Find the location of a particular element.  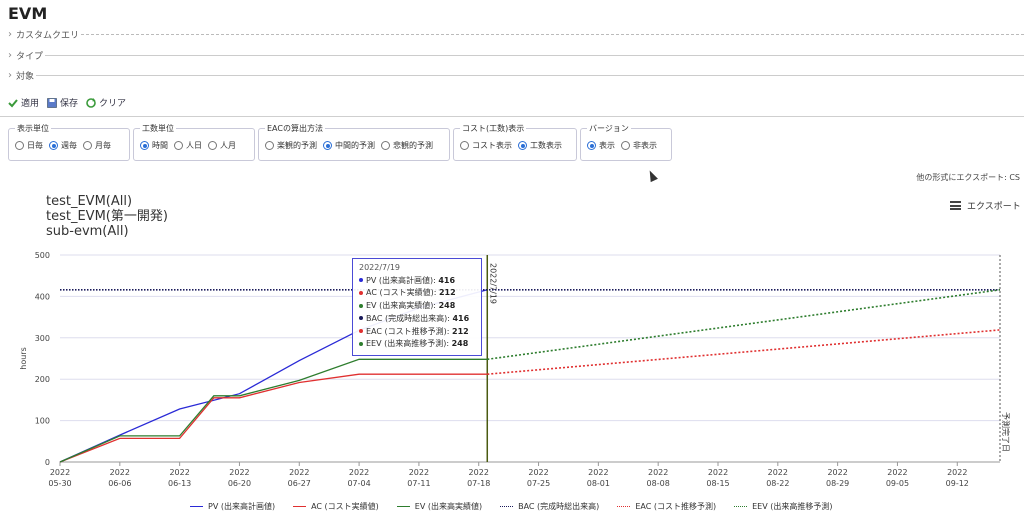

x-tick-label: 06-13 is located at coordinates (179, 483).